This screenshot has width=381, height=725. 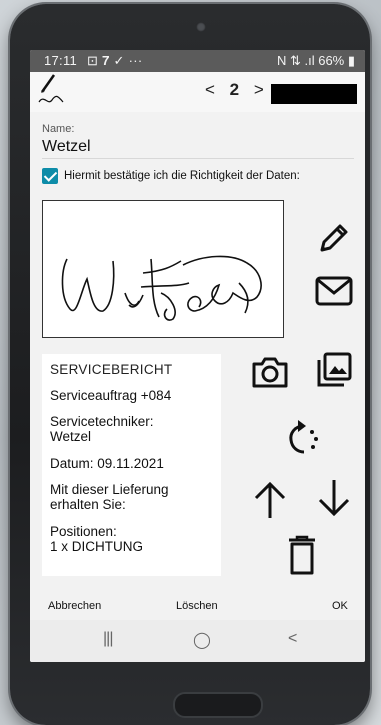 I want to click on redacted-field, so click(x=314, y=94).